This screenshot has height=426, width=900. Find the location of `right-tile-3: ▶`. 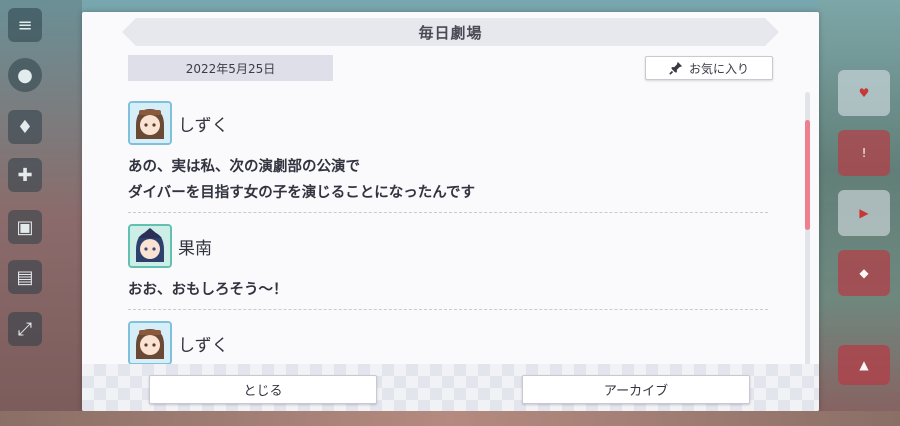

right-tile-3: ▶ is located at coordinates (864, 213).